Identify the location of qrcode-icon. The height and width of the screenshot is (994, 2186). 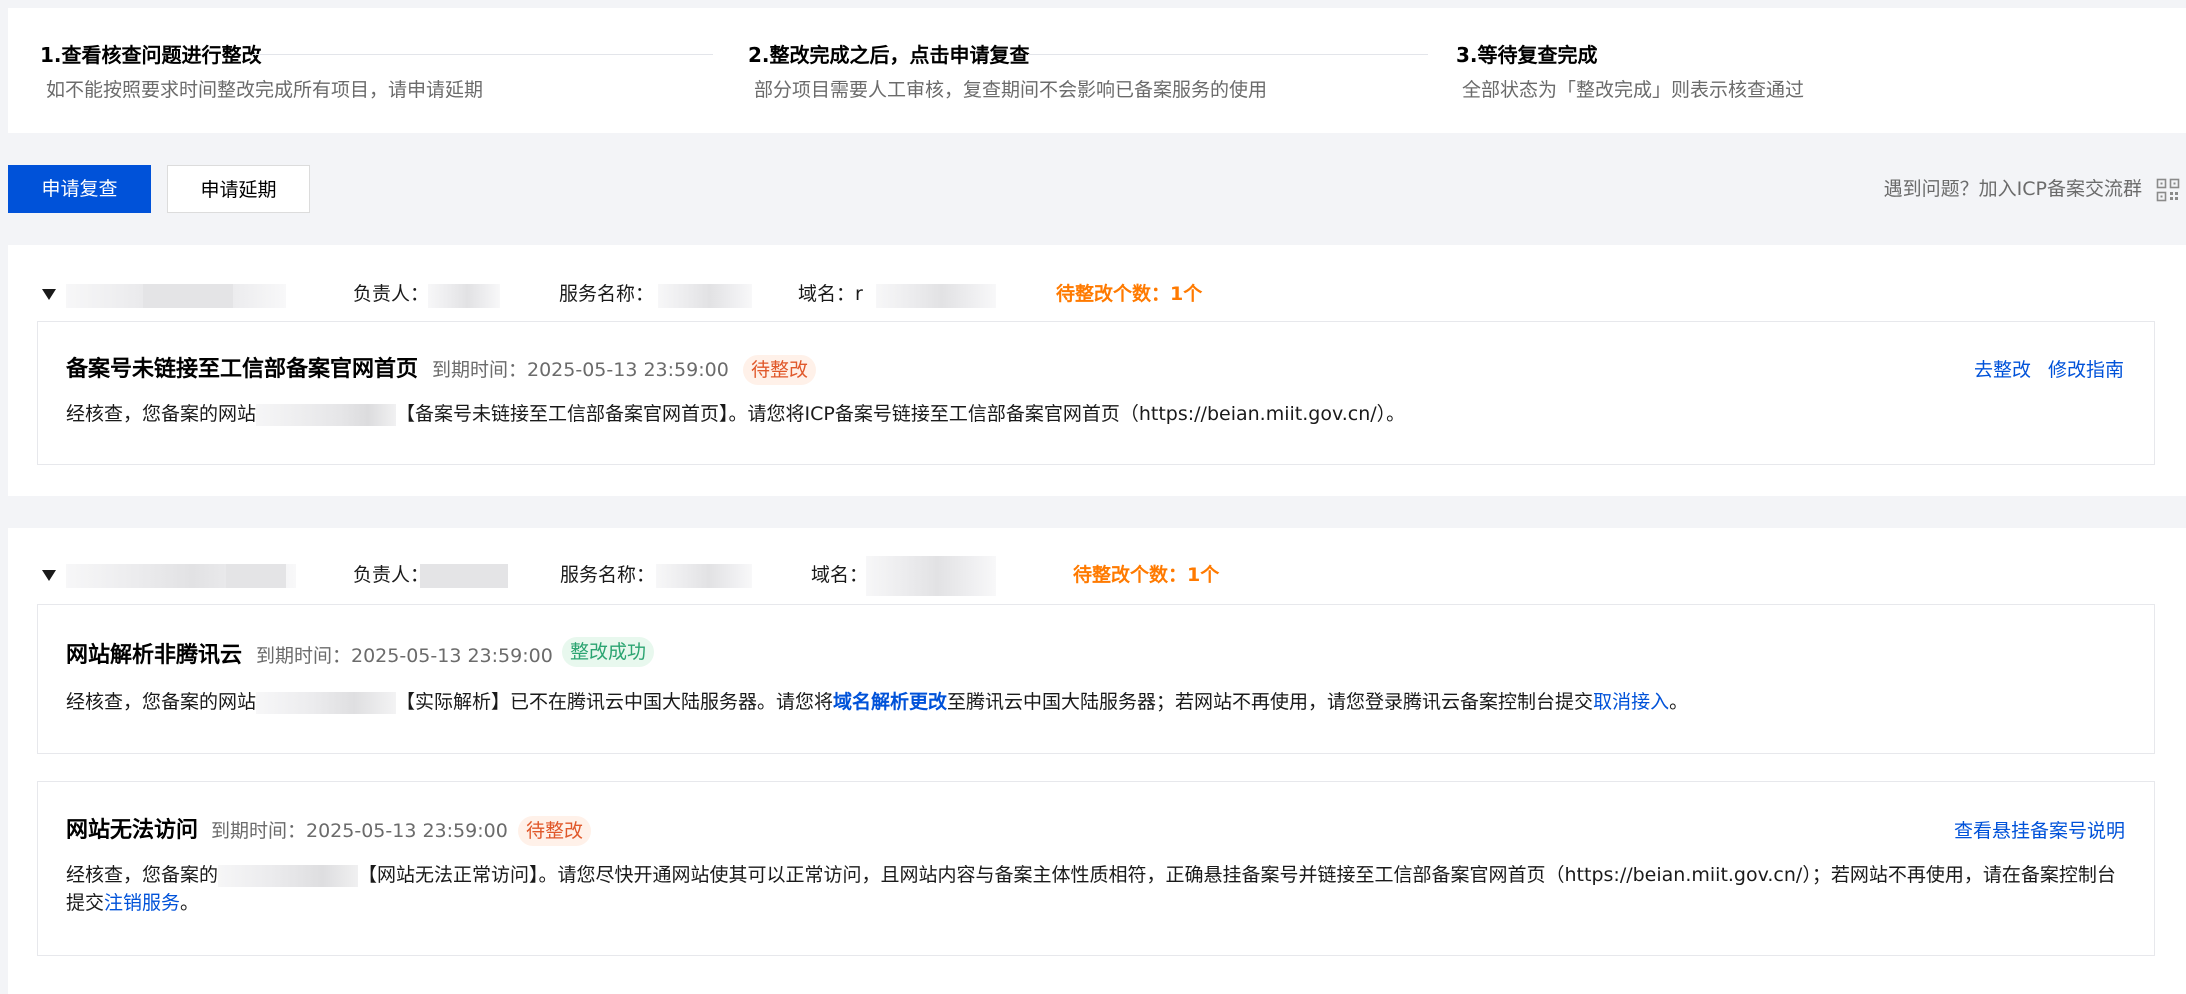
(2168, 190).